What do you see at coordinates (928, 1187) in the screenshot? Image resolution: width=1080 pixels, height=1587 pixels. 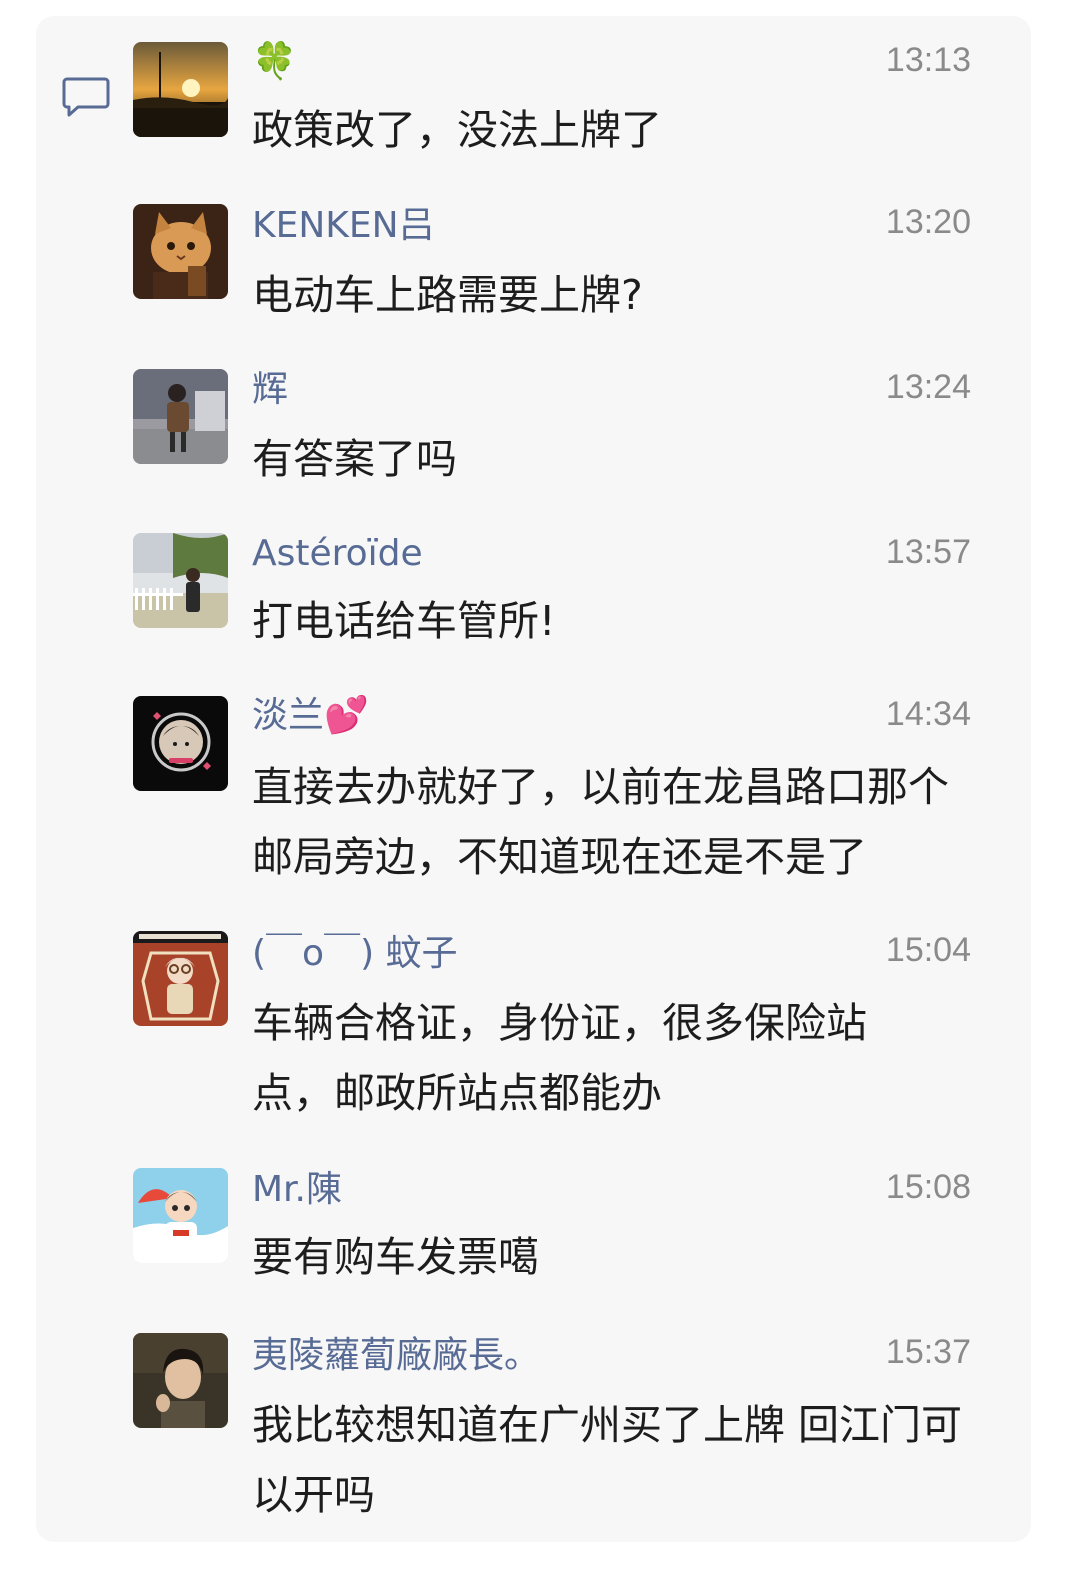 I see `comment-time: 15:08` at bounding box center [928, 1187].